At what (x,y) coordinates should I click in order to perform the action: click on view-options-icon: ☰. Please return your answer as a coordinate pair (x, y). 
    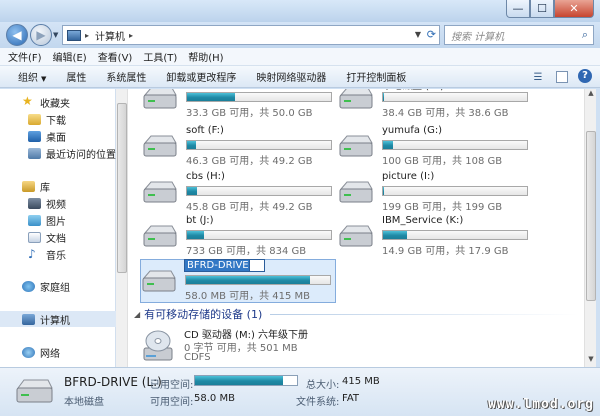
    Looking at the image, I should click on (538, 77).